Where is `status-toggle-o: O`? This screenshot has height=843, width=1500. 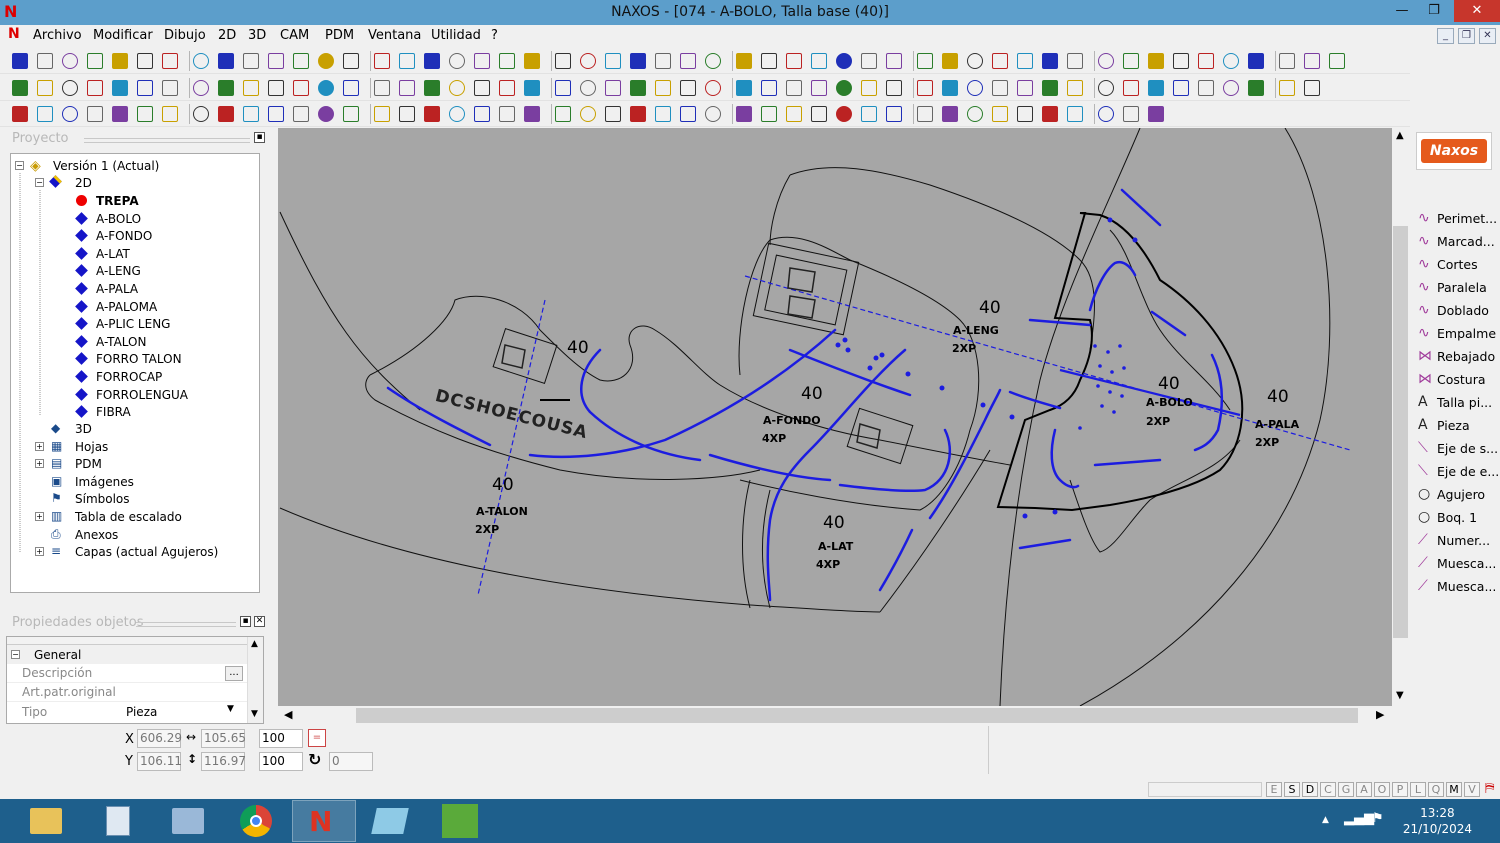
status-toggle-o: O is located at coordinates (1382, 789).